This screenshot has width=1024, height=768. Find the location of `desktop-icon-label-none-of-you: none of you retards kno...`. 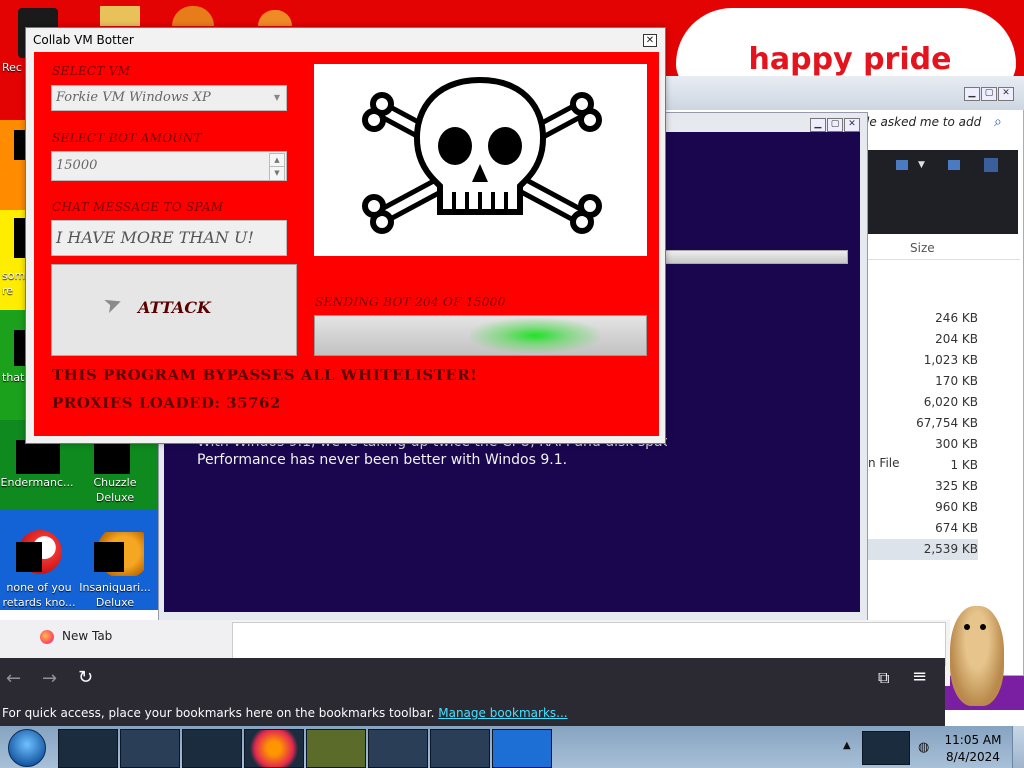

desktop-icon-label-none-of-you: none of you retards kno... is located at coordinates (39, 595).